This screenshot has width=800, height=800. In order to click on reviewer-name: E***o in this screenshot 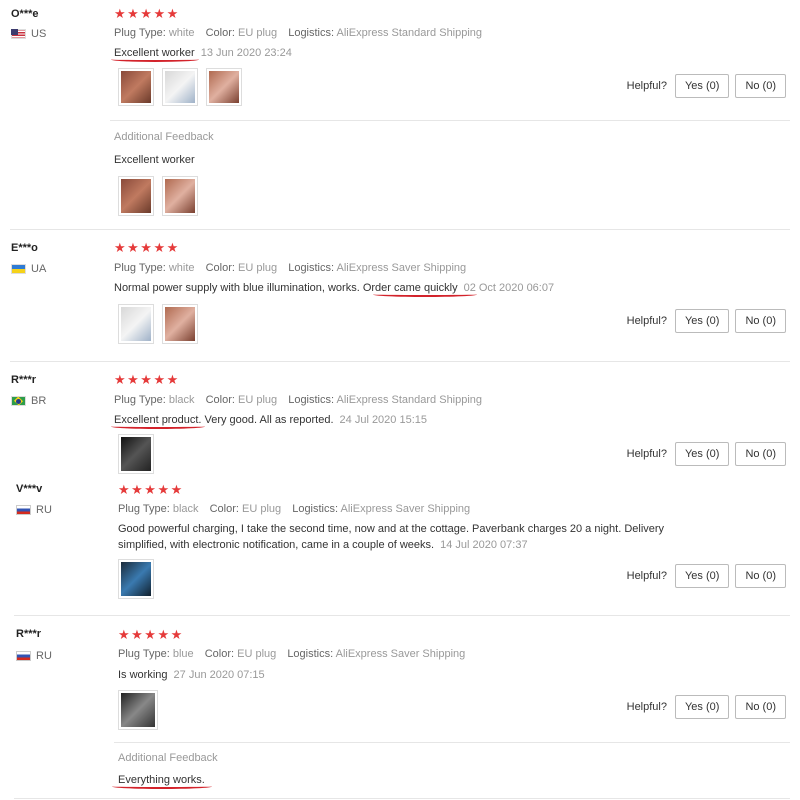, I will do `click(24, 248)`.